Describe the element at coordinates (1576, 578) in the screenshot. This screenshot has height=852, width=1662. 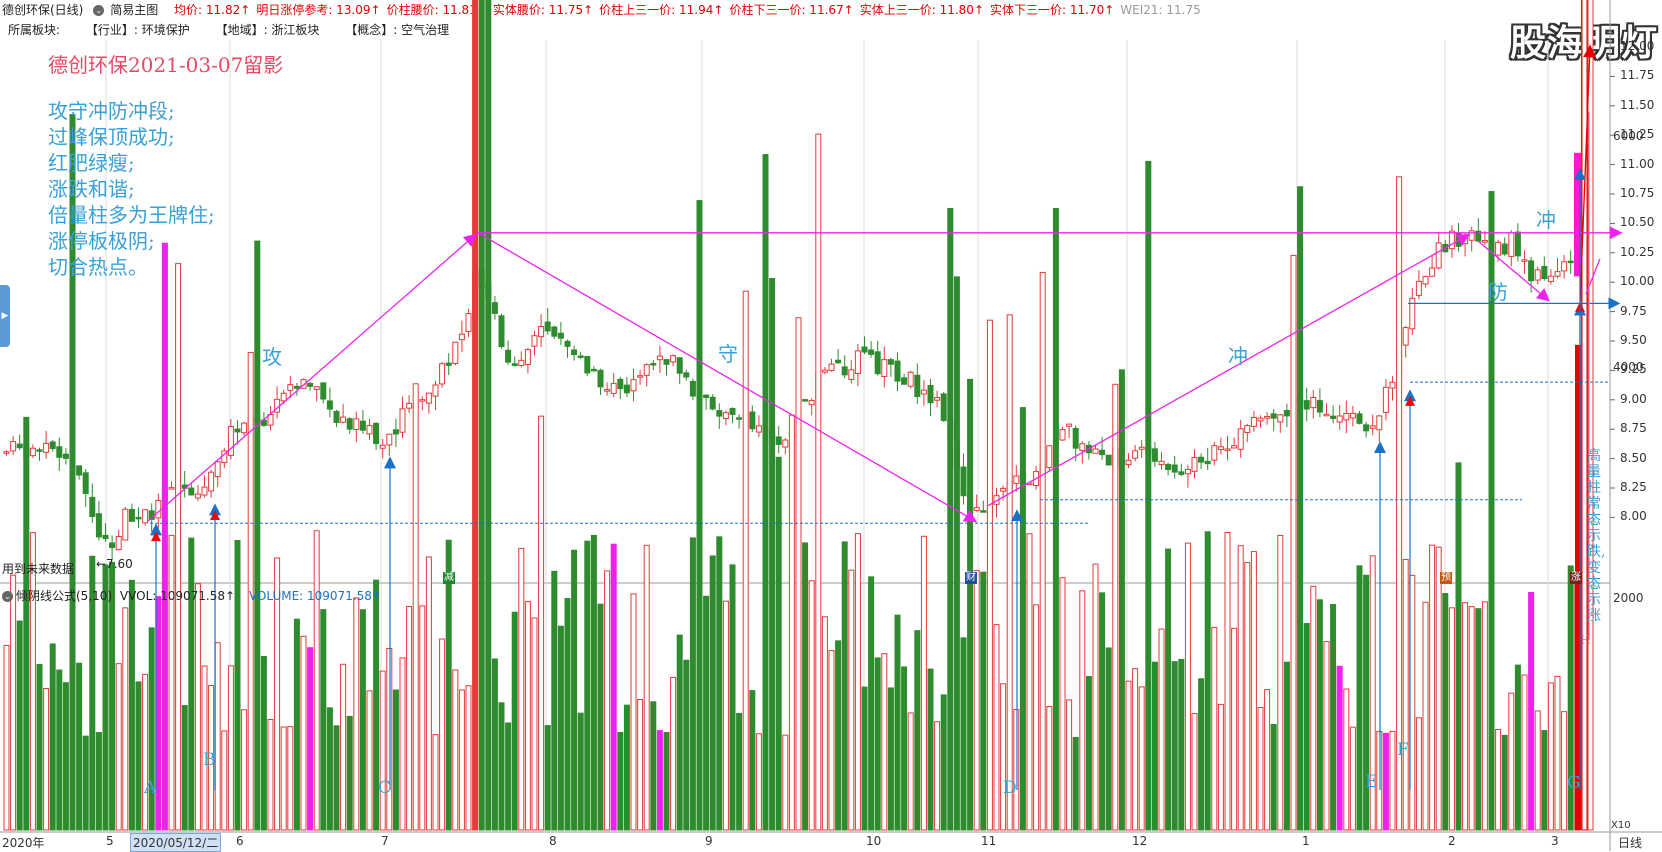
I see `event-badge: 涨` at that location.